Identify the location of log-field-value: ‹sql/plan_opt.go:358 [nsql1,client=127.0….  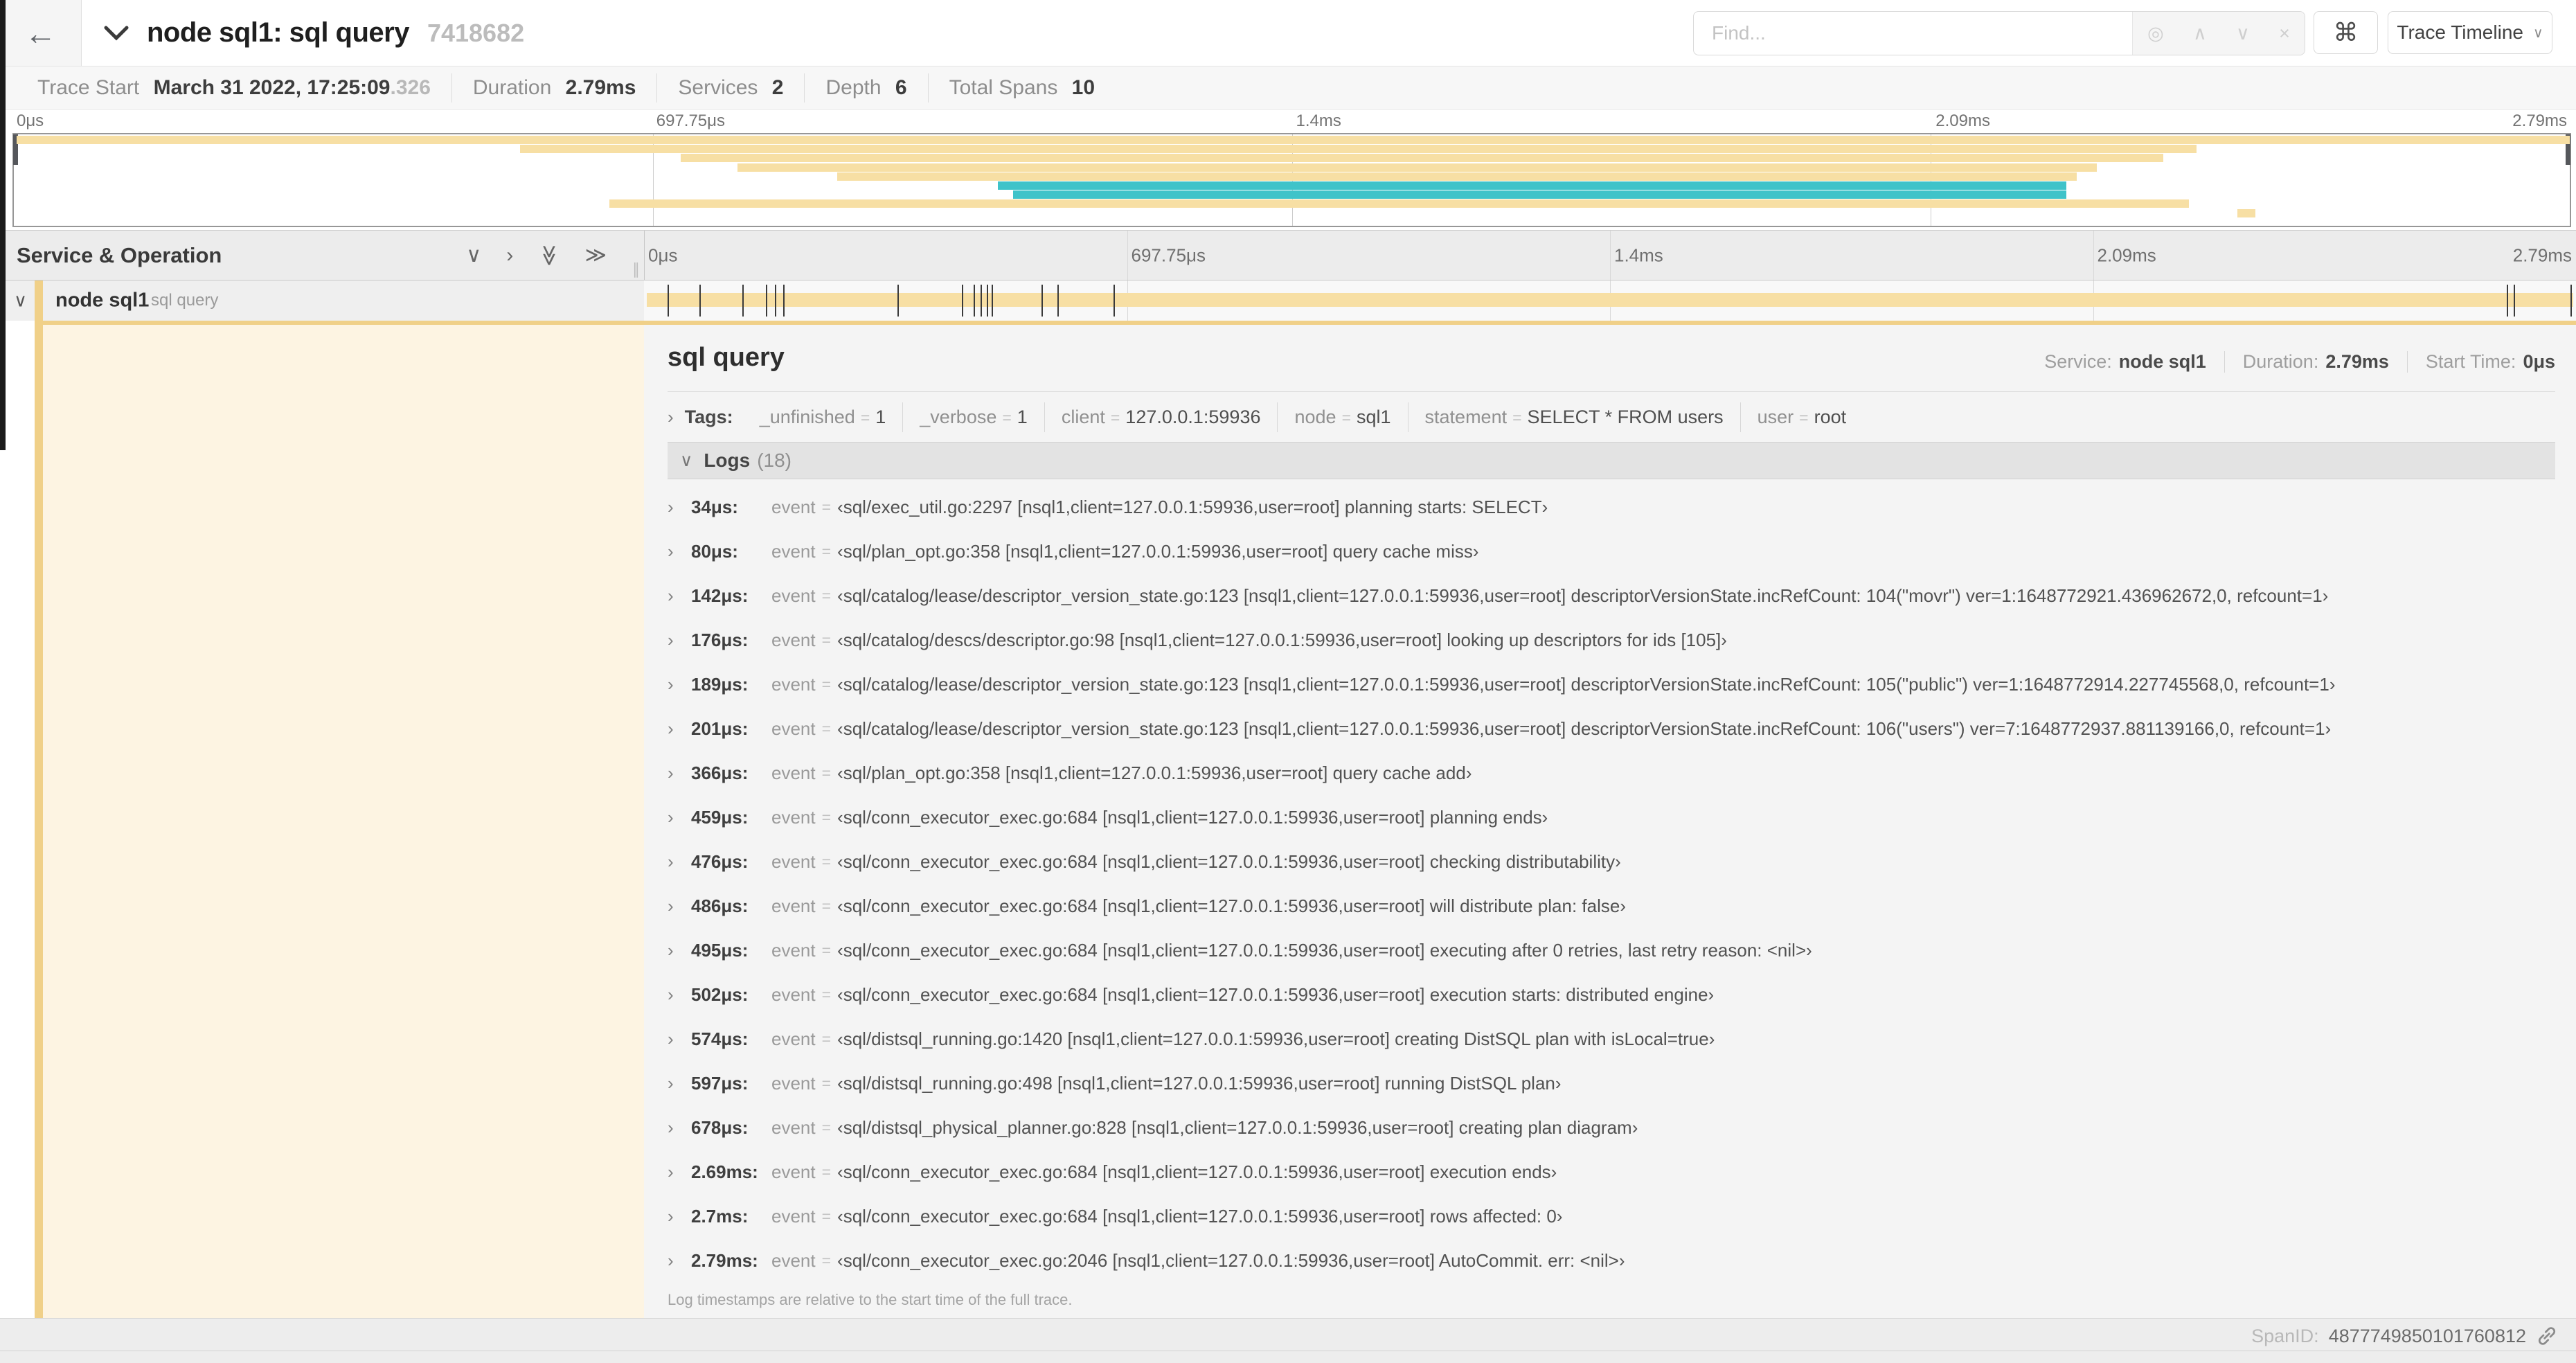
(1154, 773).